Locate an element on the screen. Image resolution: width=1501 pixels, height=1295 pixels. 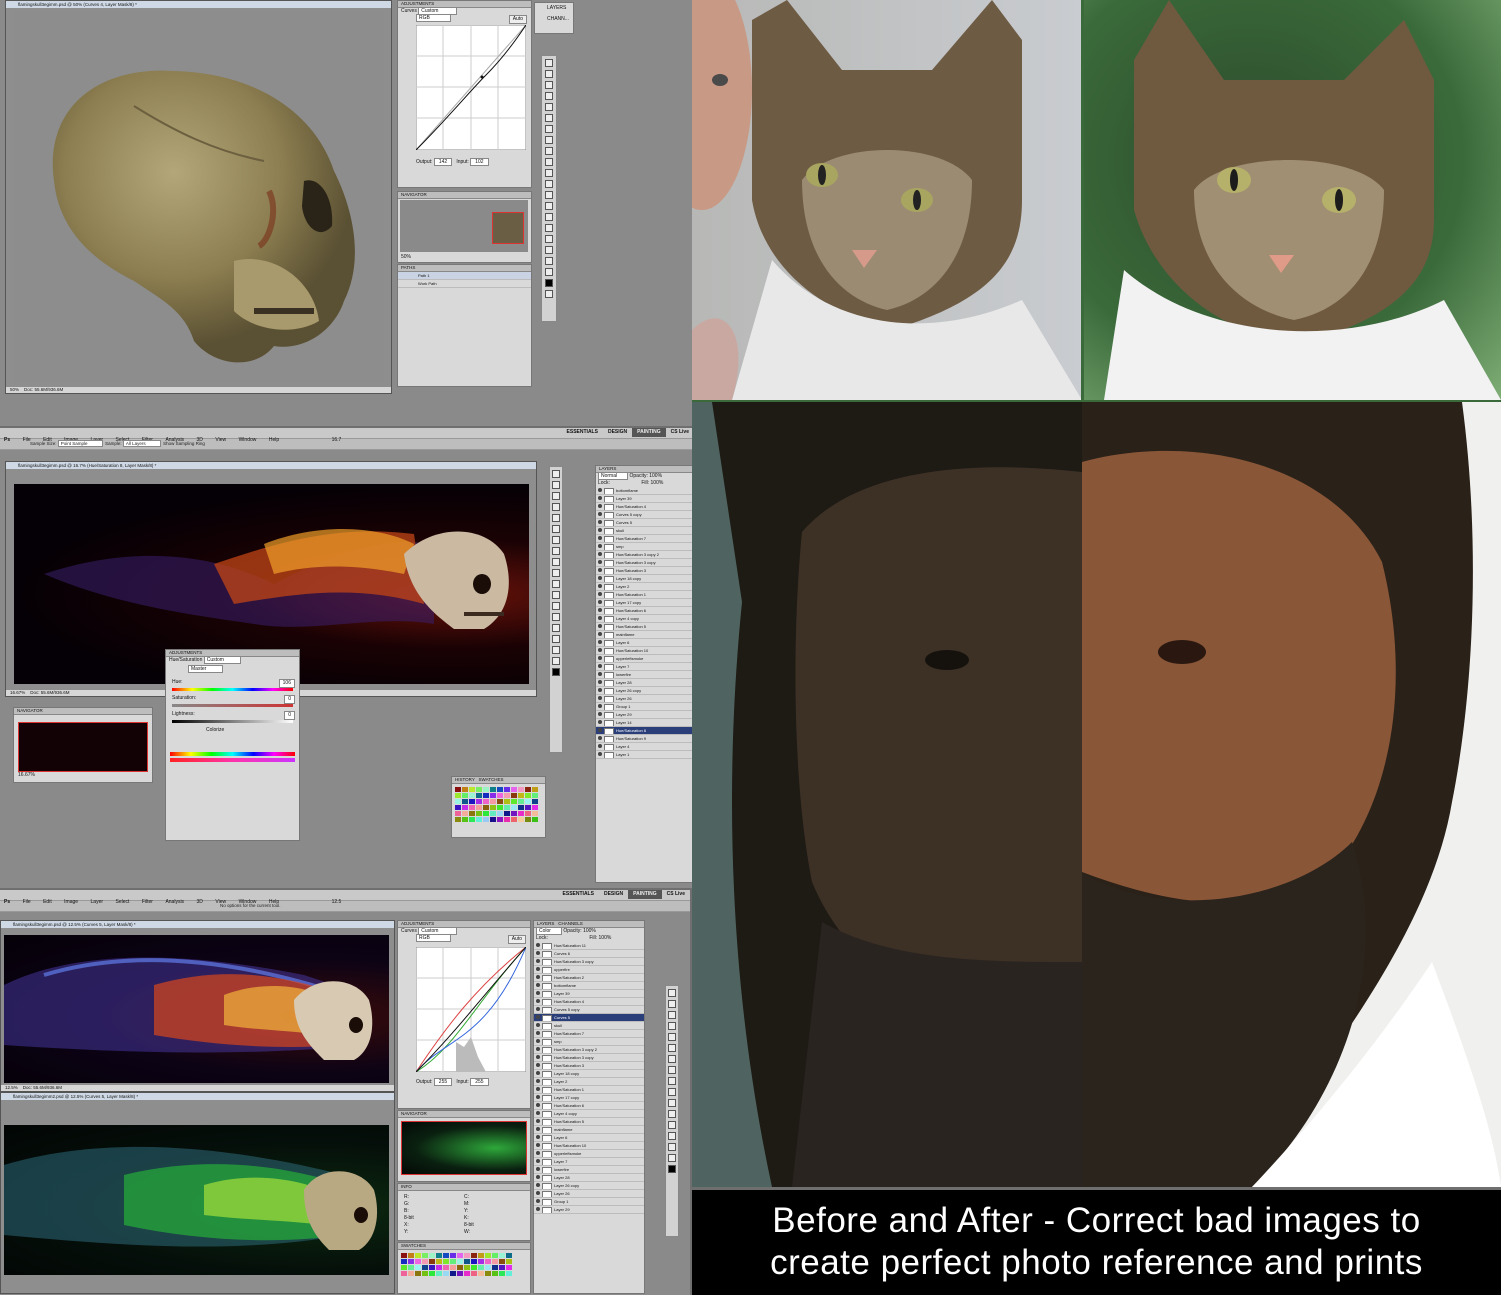
layer-row: Layer 29 is located at coordinates (589, 1210).